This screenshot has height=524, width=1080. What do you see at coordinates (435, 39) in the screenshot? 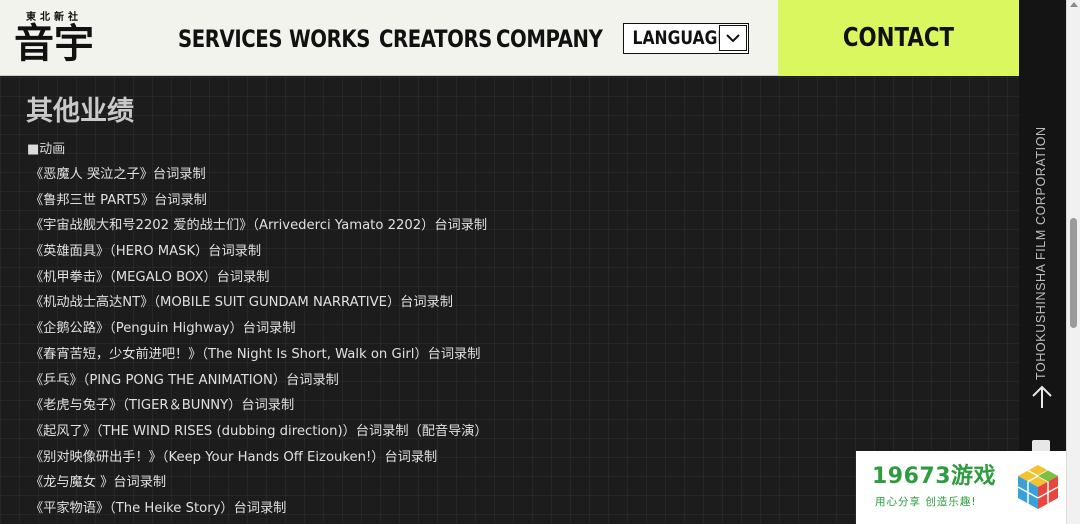
I see `nav-creators: CREATORS` at bounding box center [435, 39].